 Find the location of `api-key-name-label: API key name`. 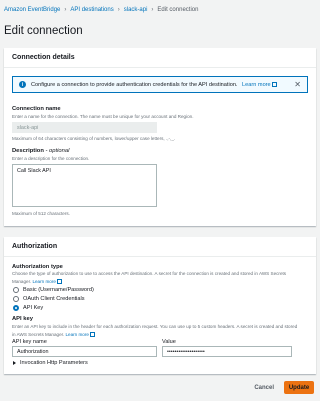

api-key-name-label: API key name is located at coordinates (29, 342).